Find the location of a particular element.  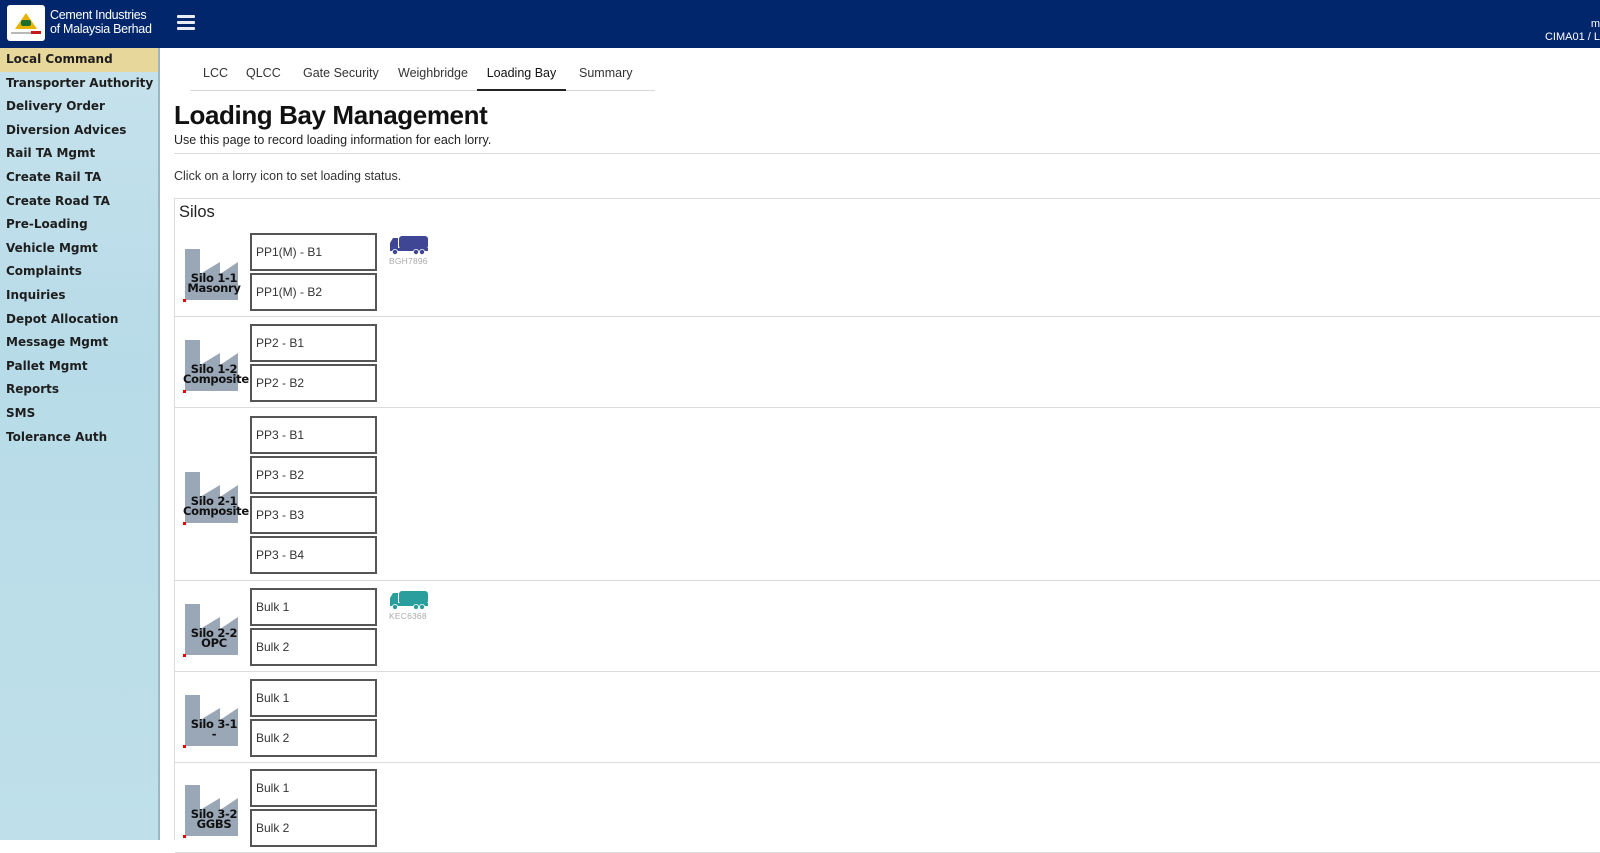

silo-label: Silo 1-2 Composite is located at coordinates (216, 374).